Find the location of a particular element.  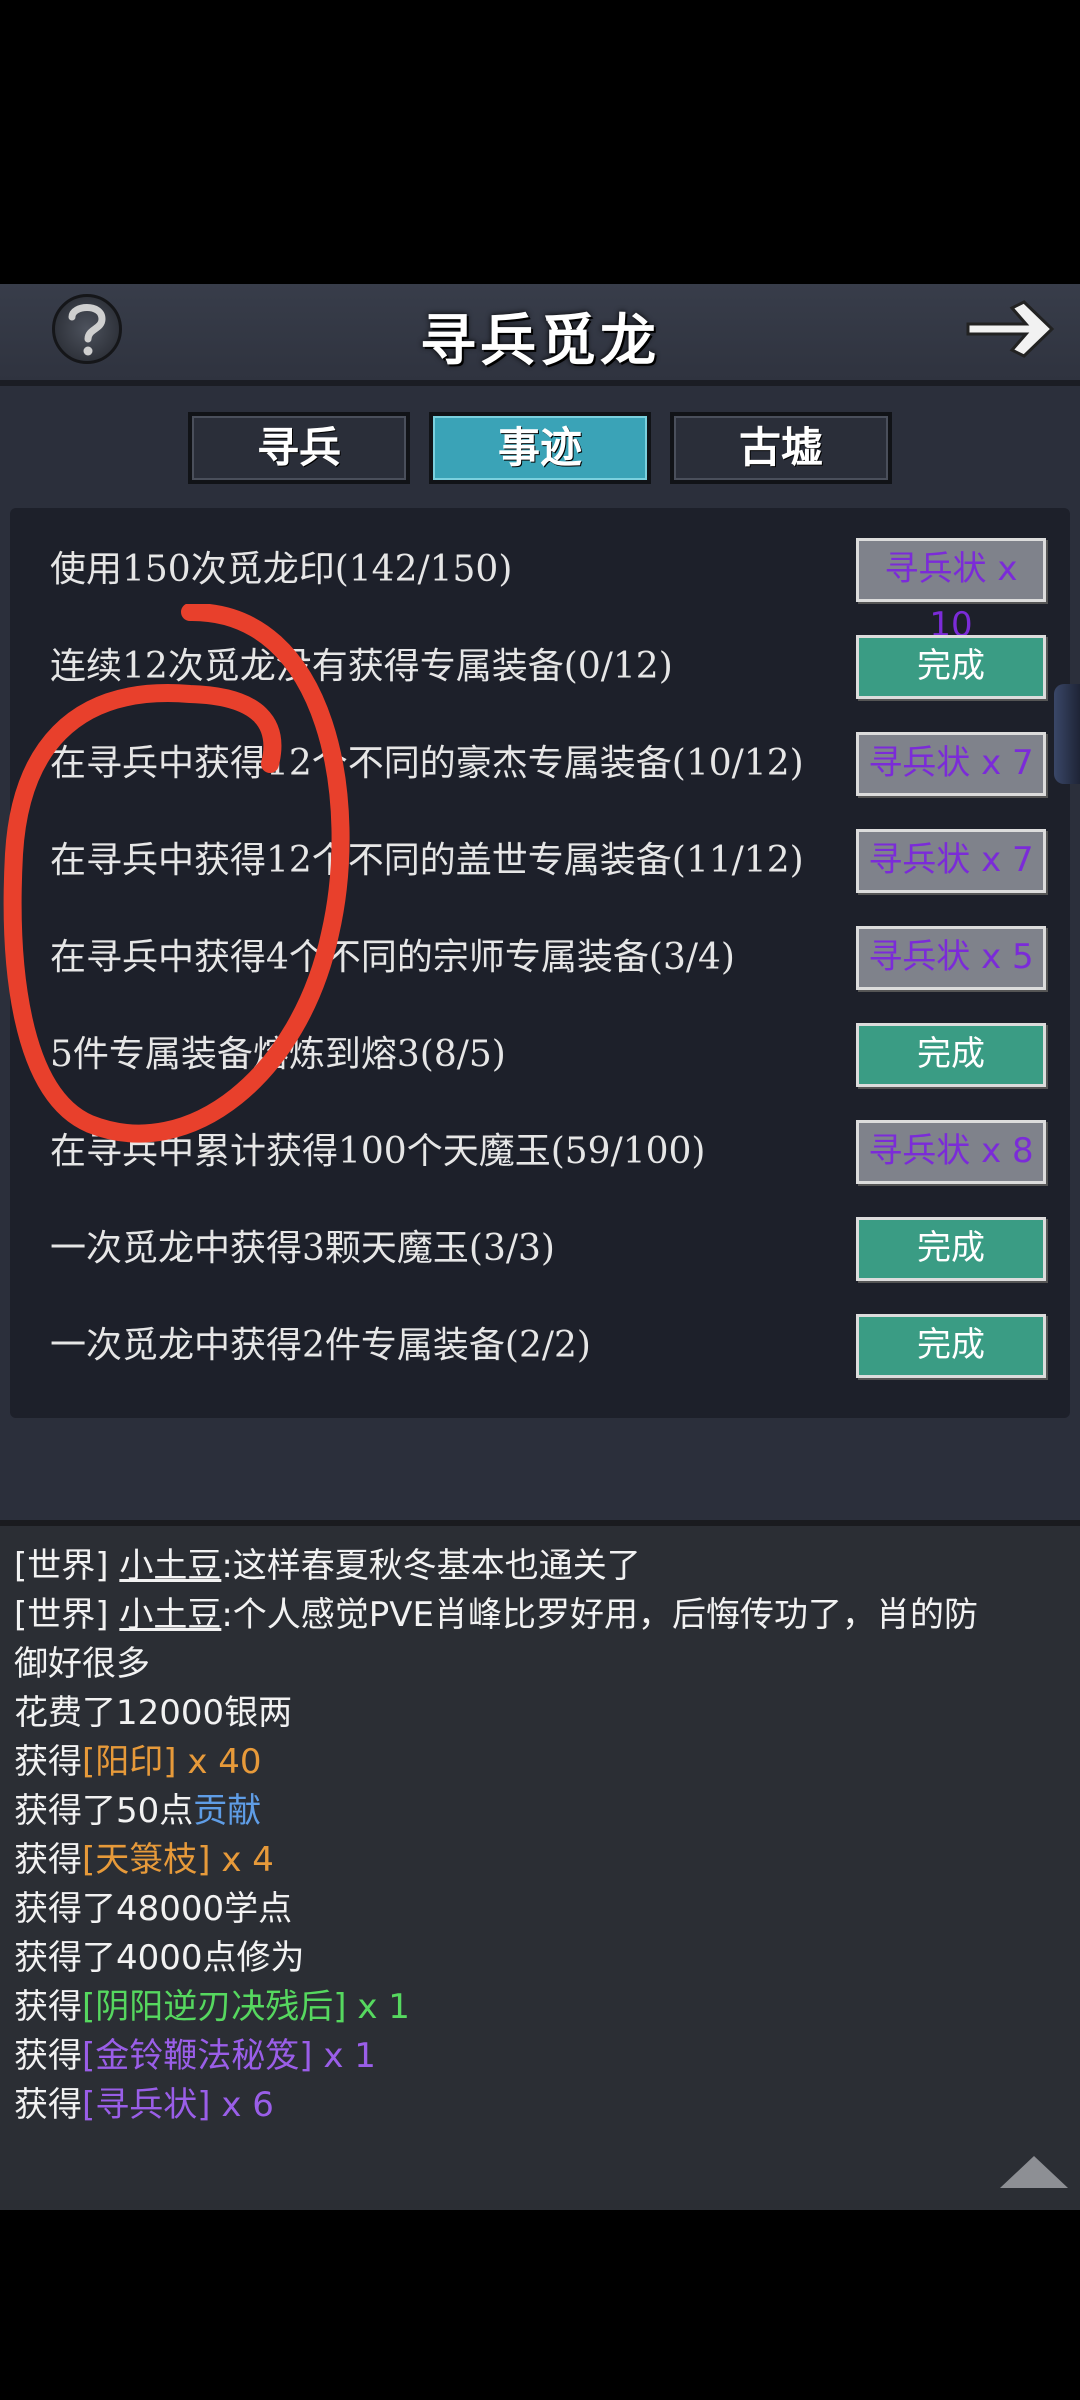

chat-message: 获得[阳印] x 40 is located at coordinates (138, 1762).